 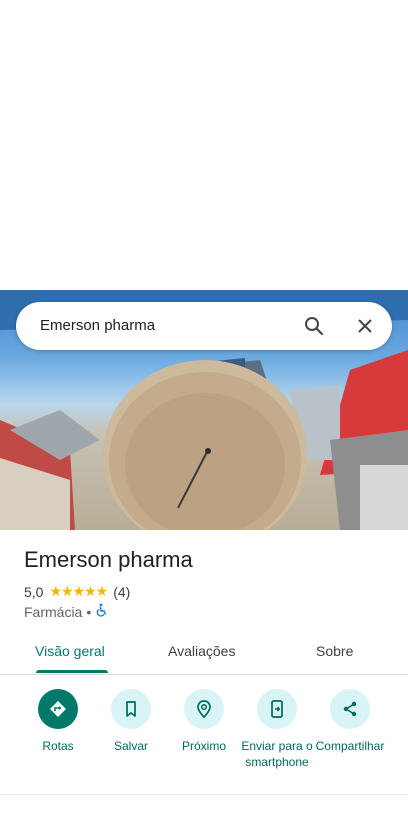 I want to click on review-count: (4), so click(x=121, y=592).